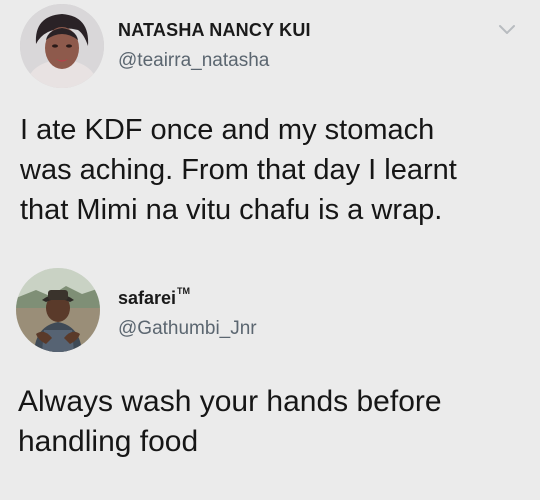 The width and height of the screenshot is (540, 500). I want to click on chevron-down-icon, so click(507, 30).